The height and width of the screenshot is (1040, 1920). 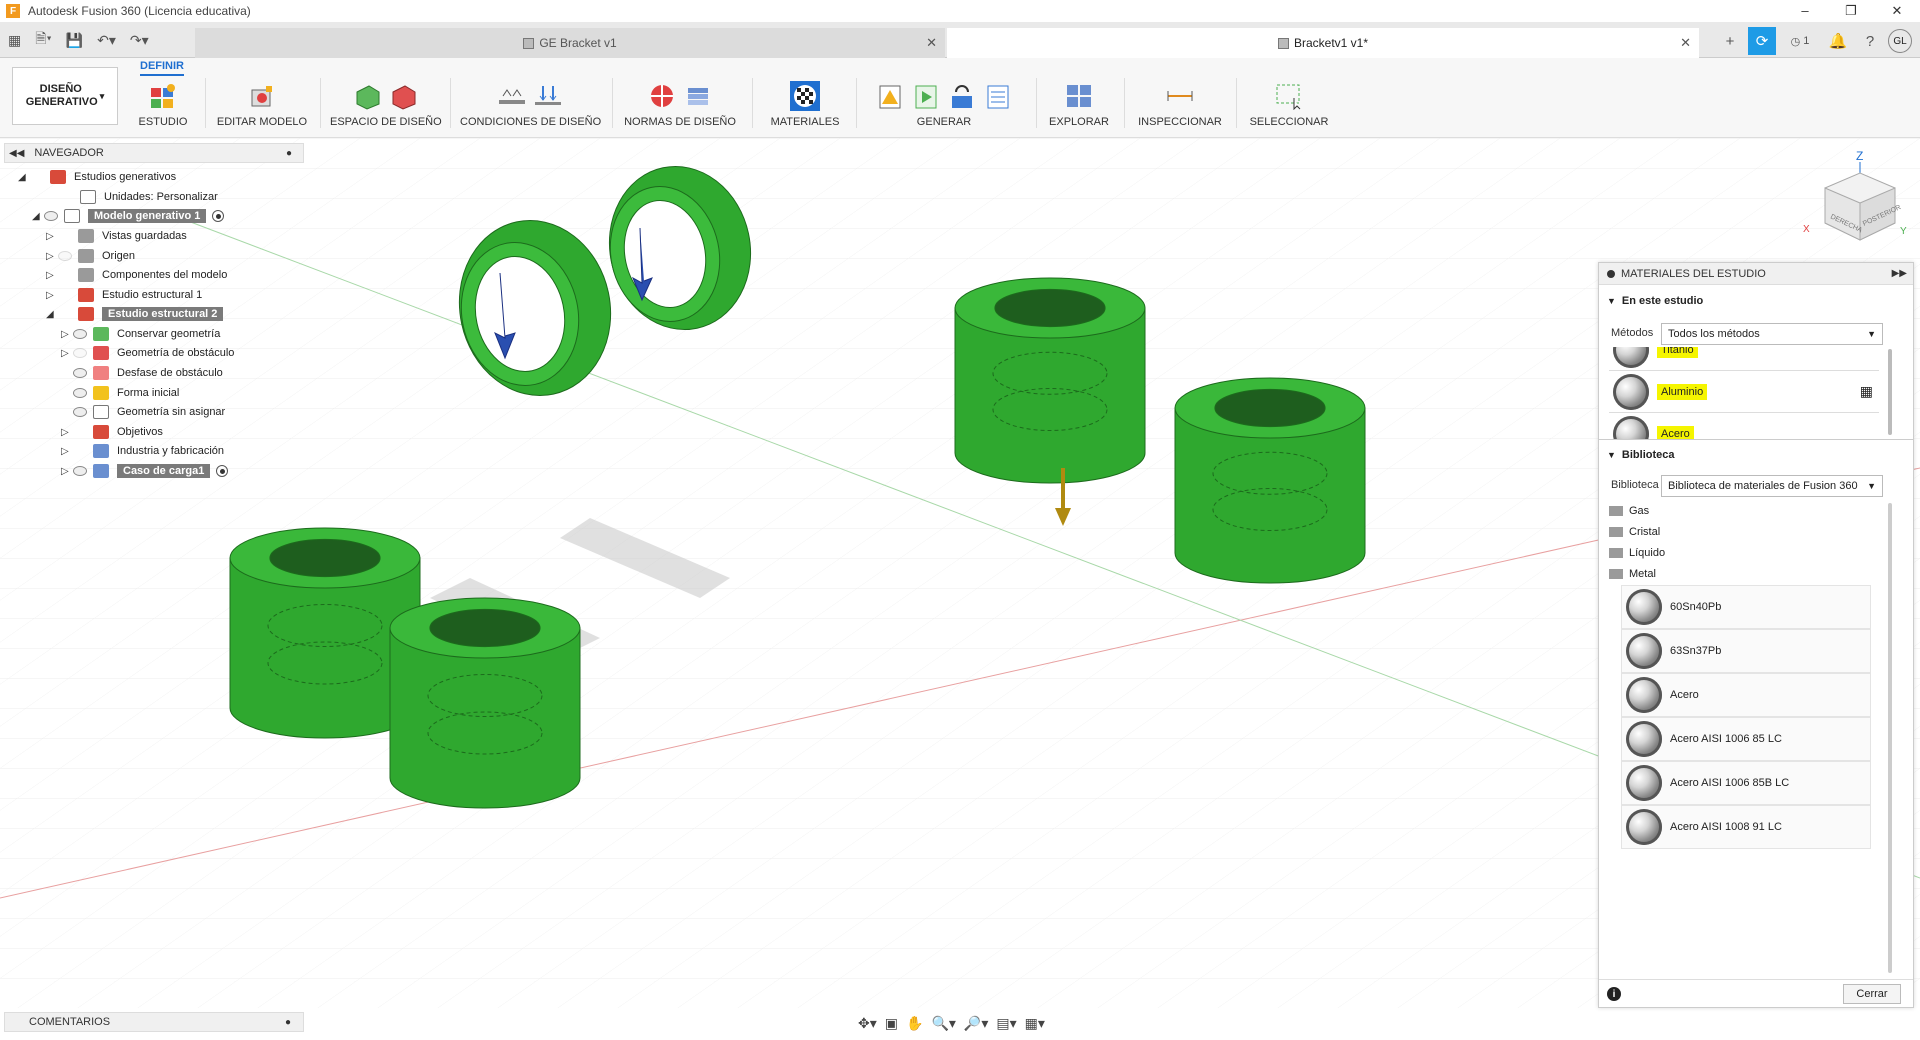 I want to click on collapse-icon: ◀◀, so click(x=16, y=153).